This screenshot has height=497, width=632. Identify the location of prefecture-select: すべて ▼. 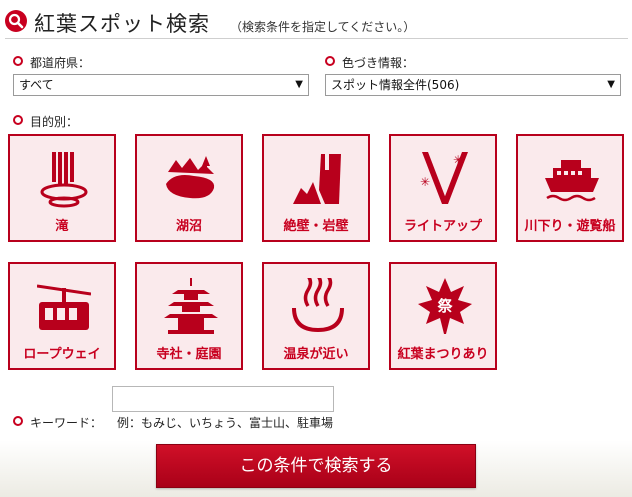
(161, 85).